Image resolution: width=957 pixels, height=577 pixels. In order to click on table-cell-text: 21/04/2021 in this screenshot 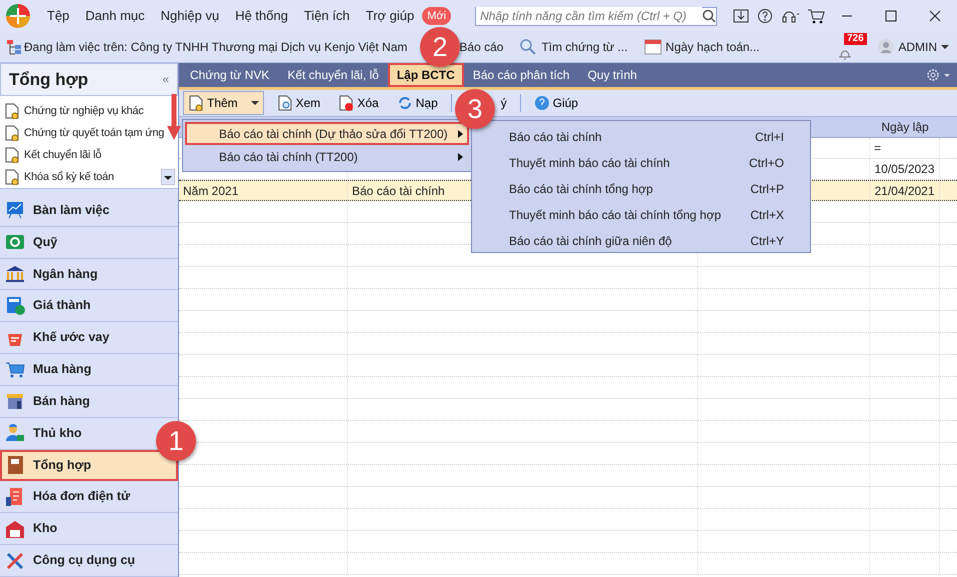, I will do `click(904, 191)`.